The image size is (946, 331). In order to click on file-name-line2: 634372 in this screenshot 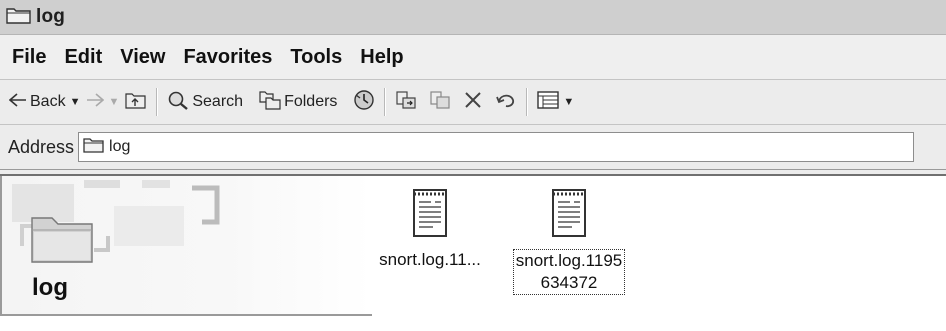, I will do `click(569, 282)`.